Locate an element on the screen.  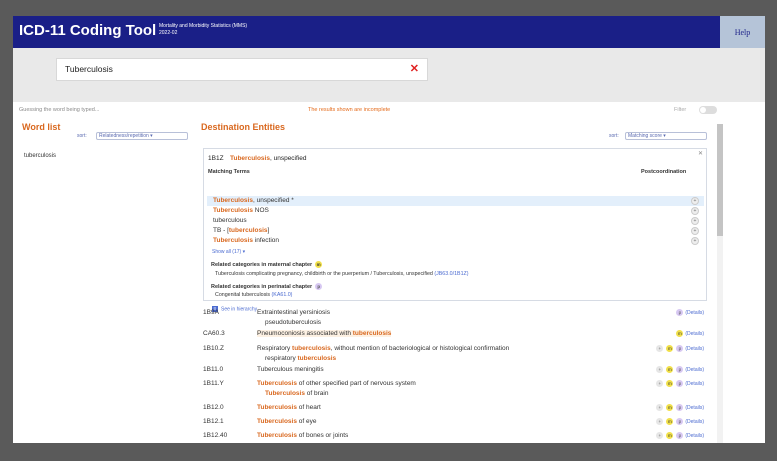
result-title-text: Tuberculous meningitis is located at coordinates (290, 369).